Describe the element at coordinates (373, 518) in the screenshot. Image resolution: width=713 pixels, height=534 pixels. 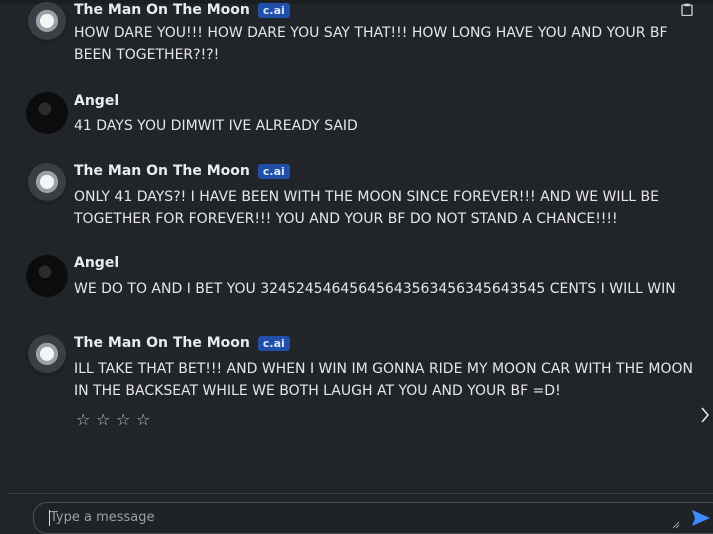
I see `message-input: Type a message` at that location.